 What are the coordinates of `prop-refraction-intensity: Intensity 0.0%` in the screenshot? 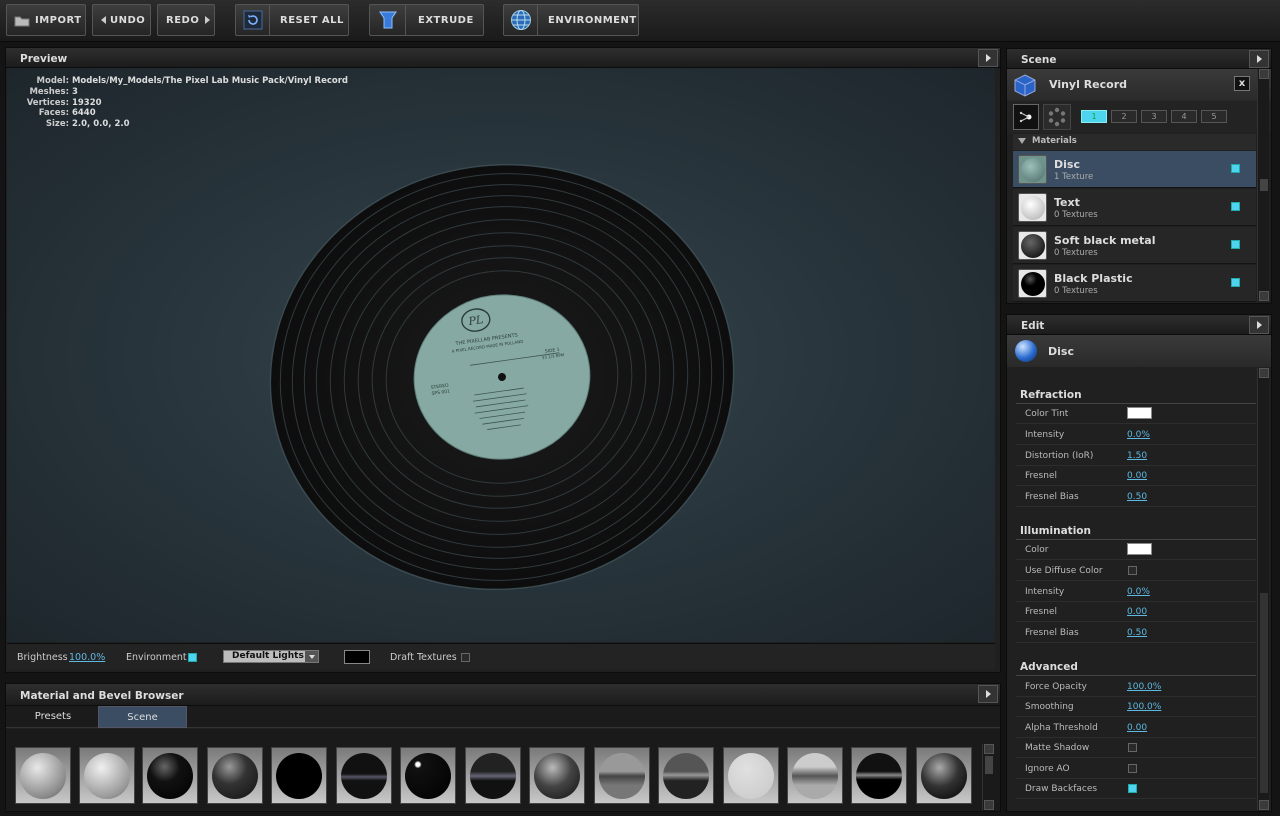 It's located at (1136, 435).